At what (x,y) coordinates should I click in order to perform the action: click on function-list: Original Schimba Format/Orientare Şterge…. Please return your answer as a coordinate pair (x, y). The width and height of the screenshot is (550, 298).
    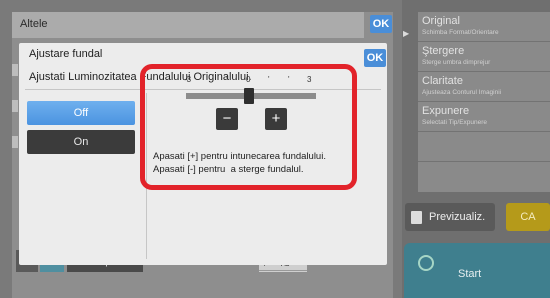
    Looking at the image, I should click on (484, 102).